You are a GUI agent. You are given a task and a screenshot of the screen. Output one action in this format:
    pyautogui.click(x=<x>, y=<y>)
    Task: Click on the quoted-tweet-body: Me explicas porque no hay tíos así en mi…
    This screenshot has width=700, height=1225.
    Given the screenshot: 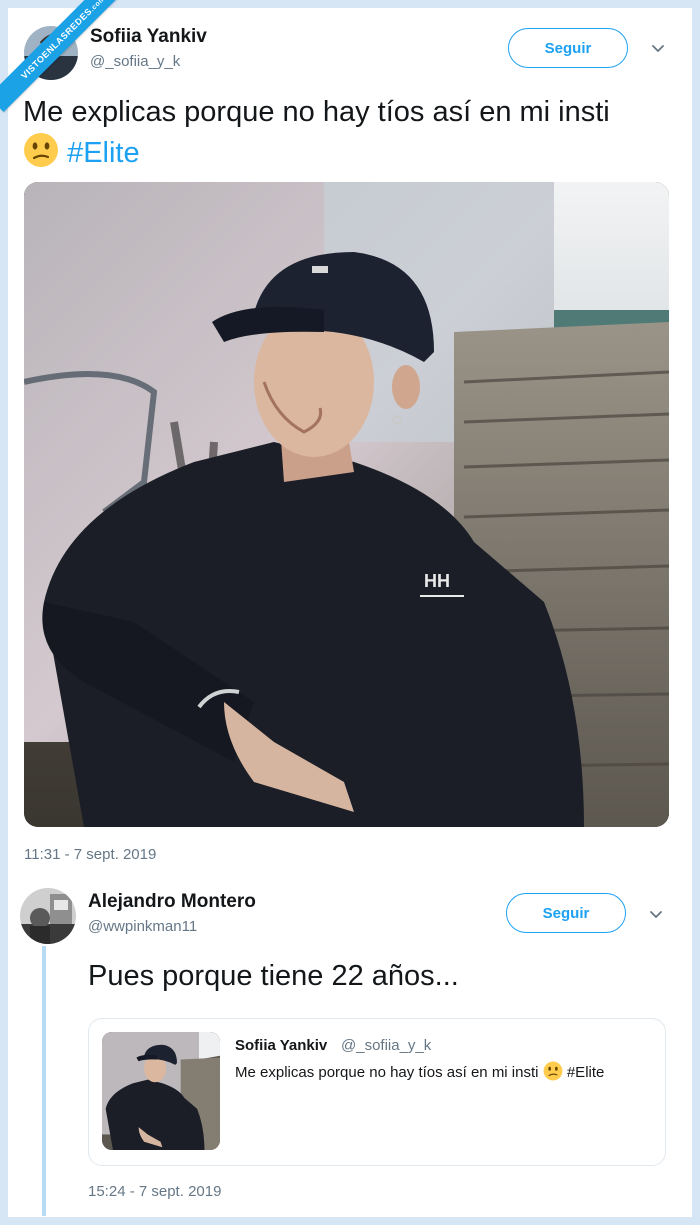 What is the action you would take?
    pyautogui.click(x=387, y=1072)
    